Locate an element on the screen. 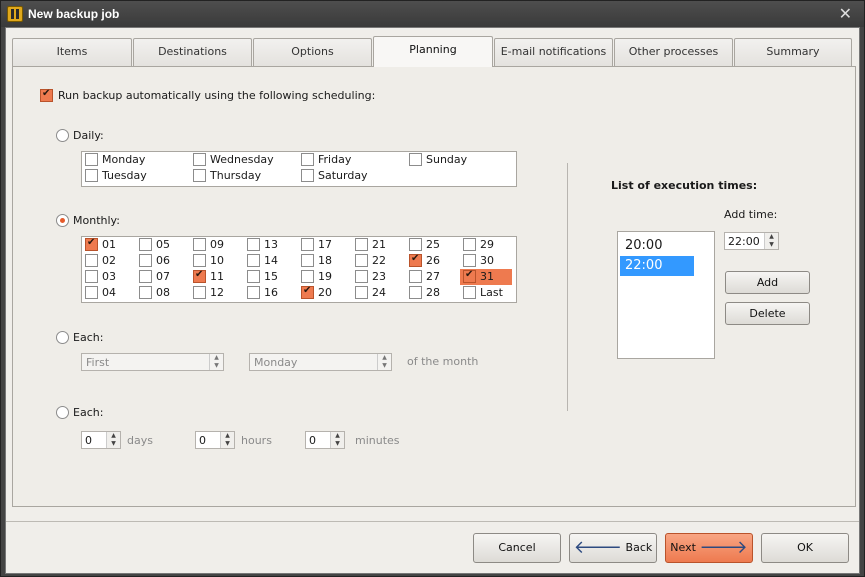 Image resolution: width=865 pixels, height=577 pixels. daily-radio is located at coordinates (62, 135).